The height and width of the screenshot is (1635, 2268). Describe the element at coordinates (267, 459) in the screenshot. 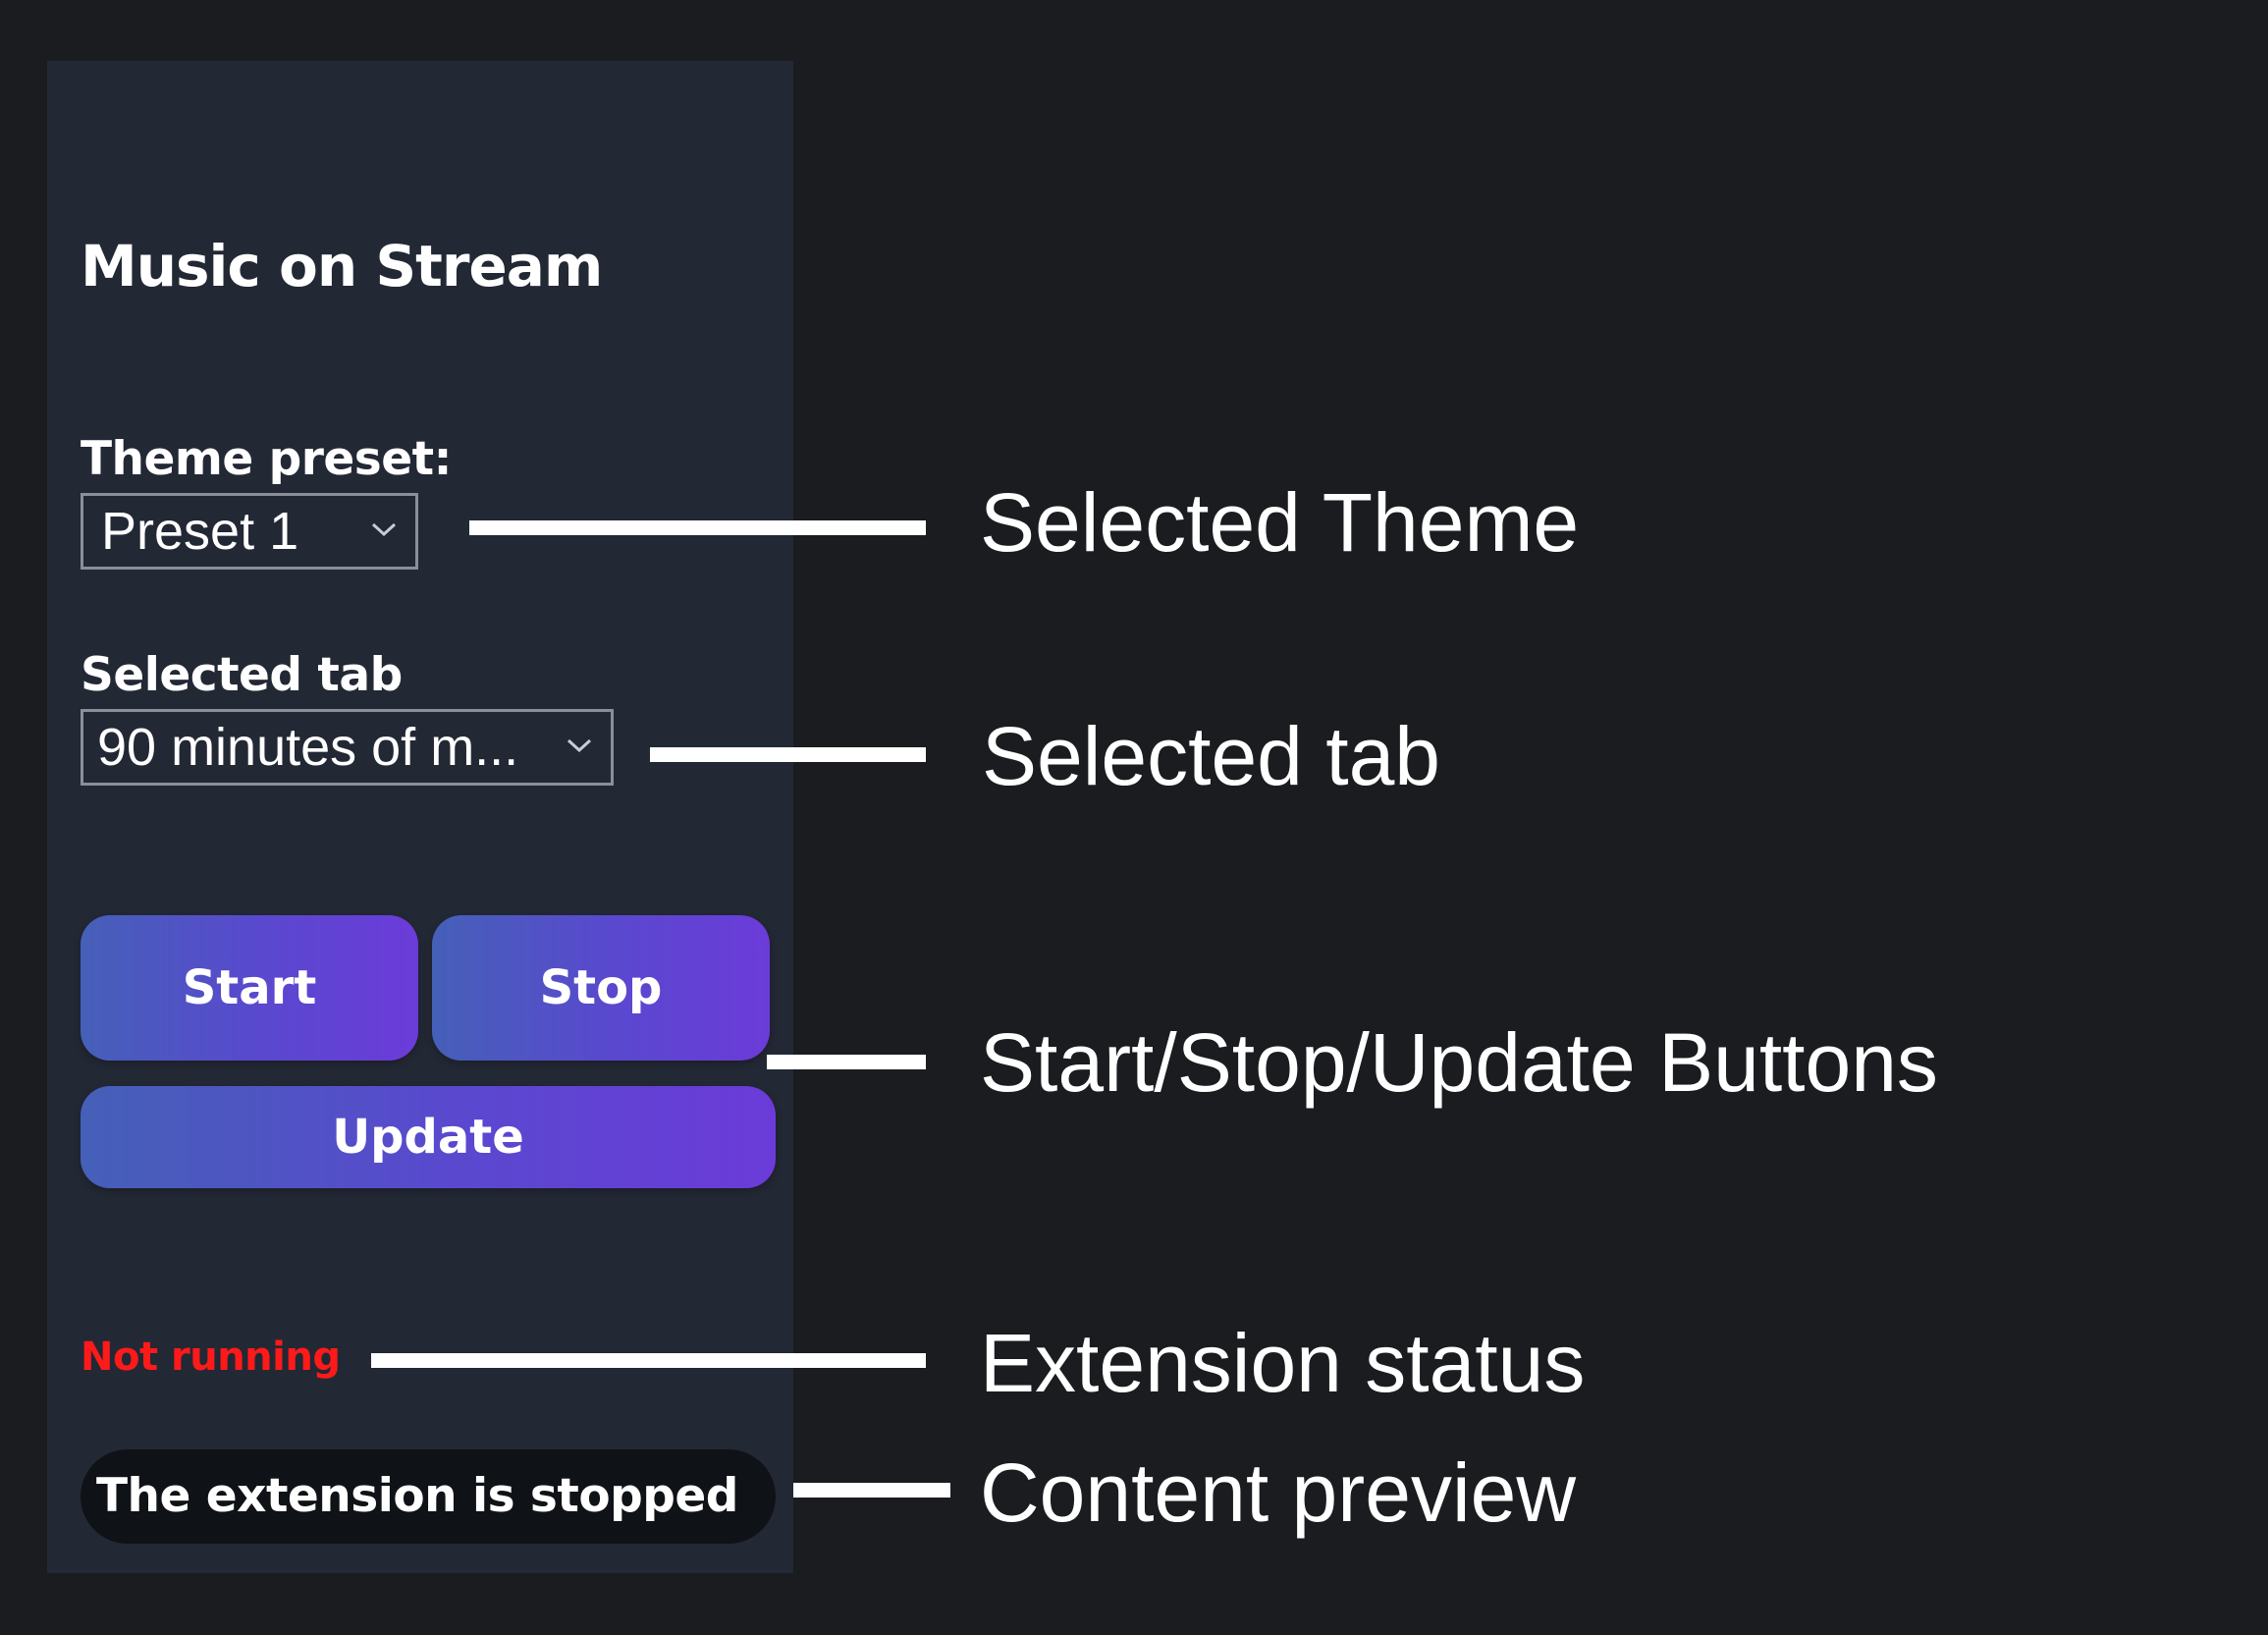

I see `theme-preset-label: Theme preset:` at that location.